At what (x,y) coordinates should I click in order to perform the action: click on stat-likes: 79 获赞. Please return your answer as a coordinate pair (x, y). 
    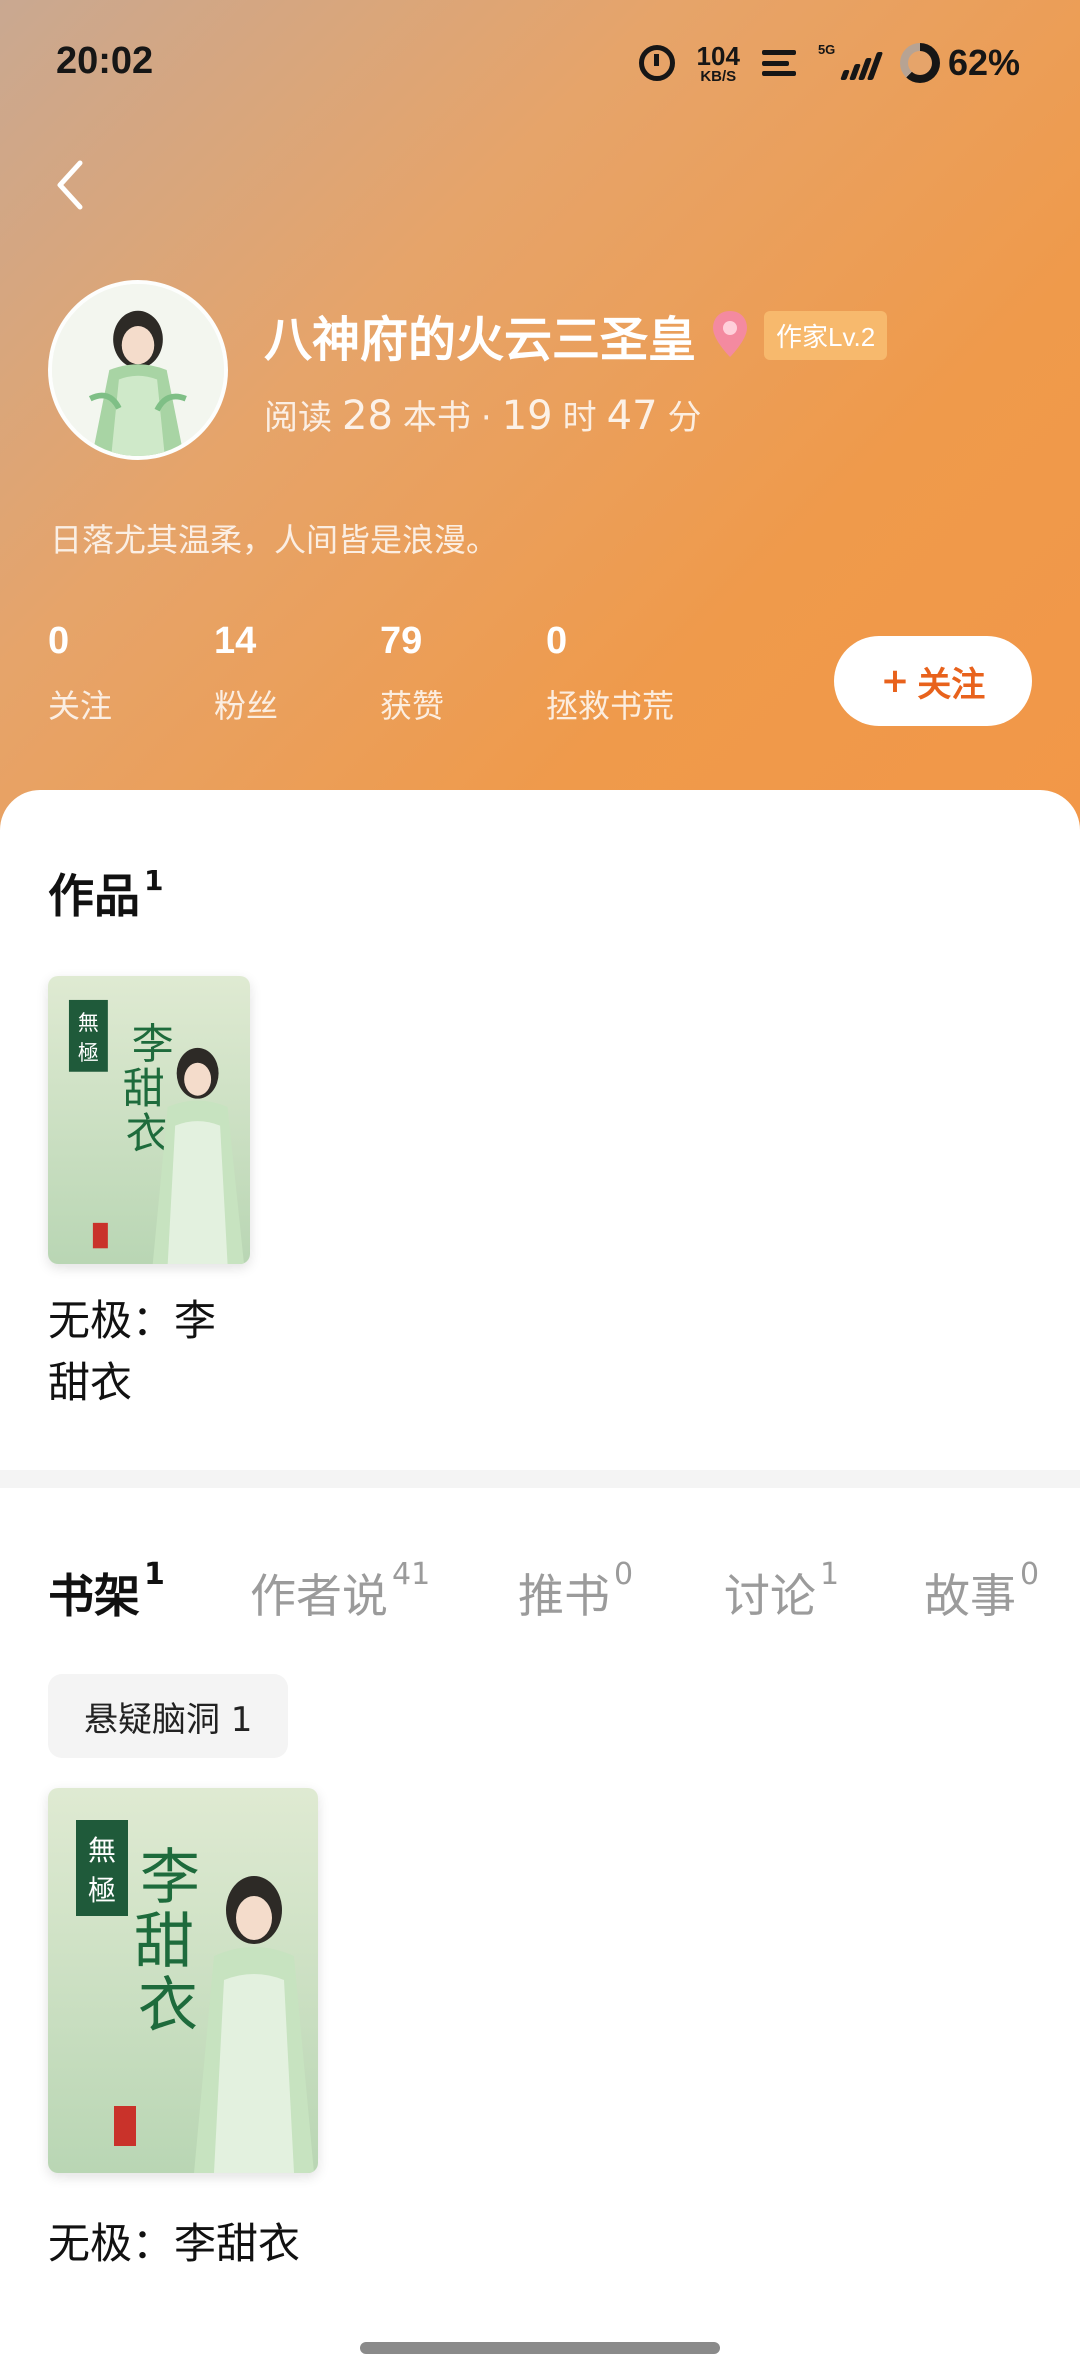
    Looking at the image, I should click on (412, 673).